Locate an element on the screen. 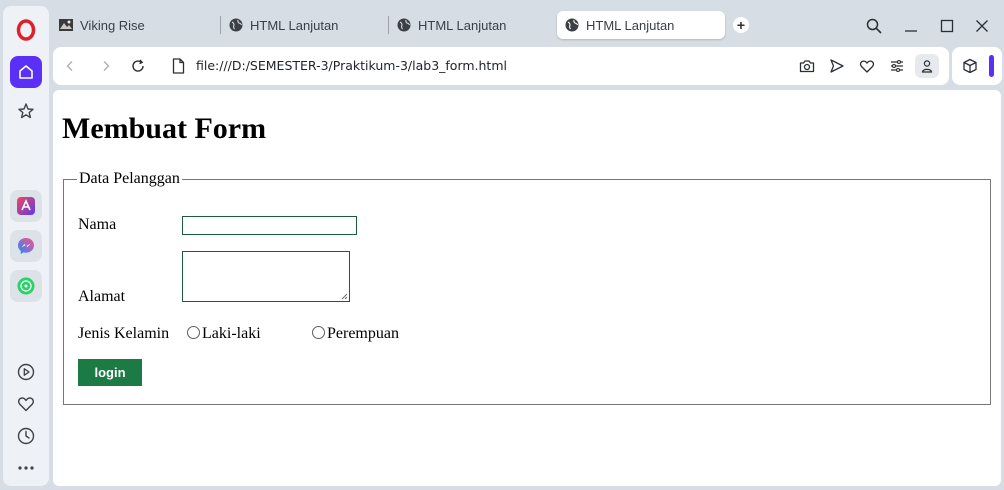  radio-perempuan-label: Perempuan is located at coordinates (363, 333).